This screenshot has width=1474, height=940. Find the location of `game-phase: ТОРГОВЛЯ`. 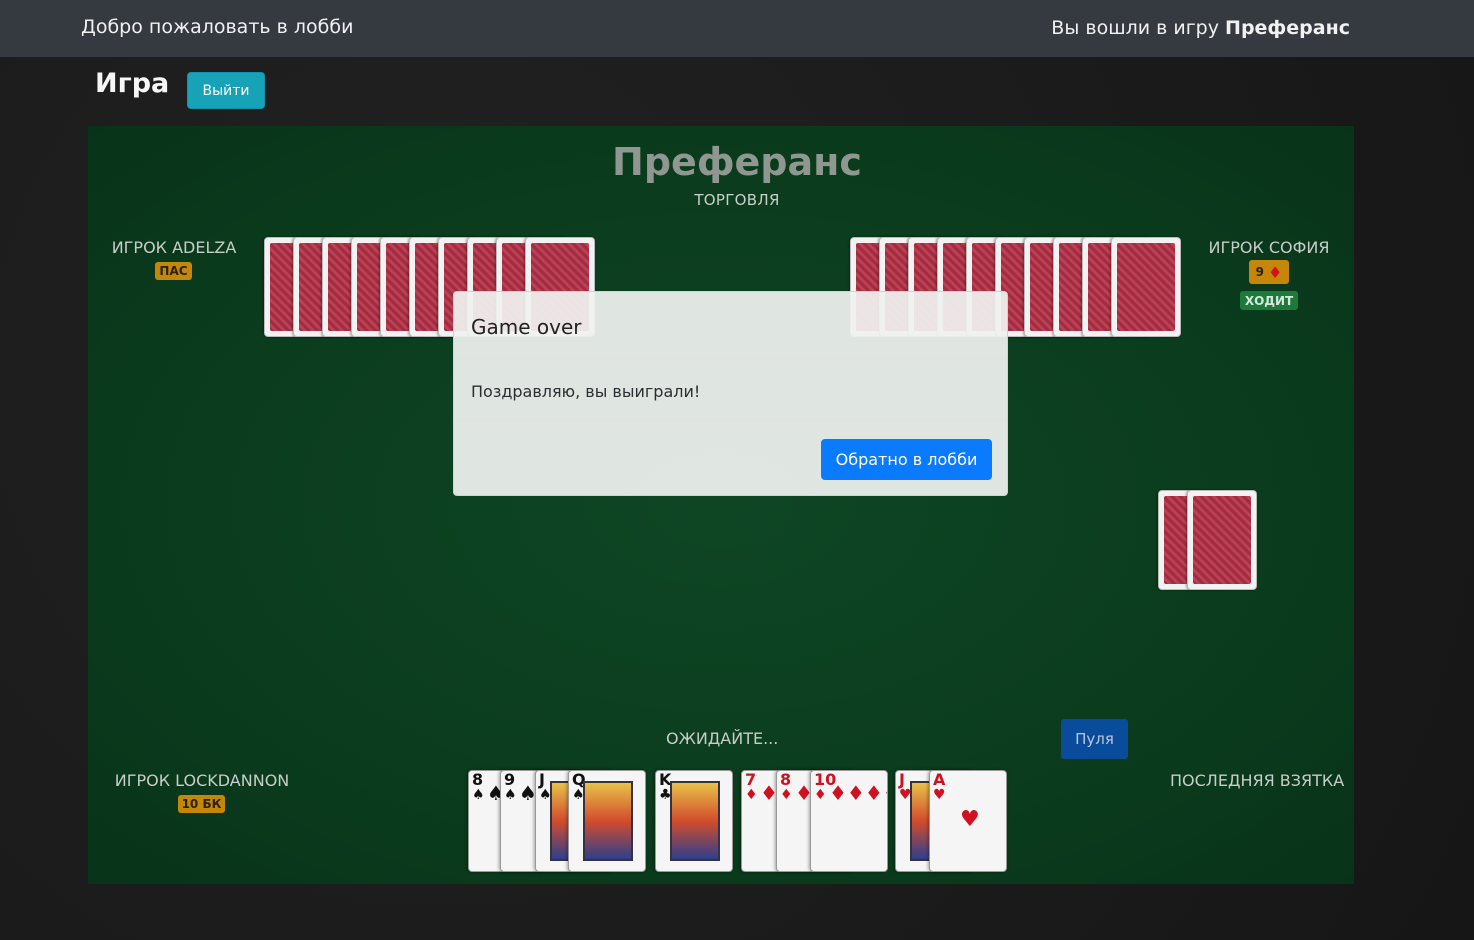

game-phase: ТОРГОВЛЯ is located at coordinates (737, 200).